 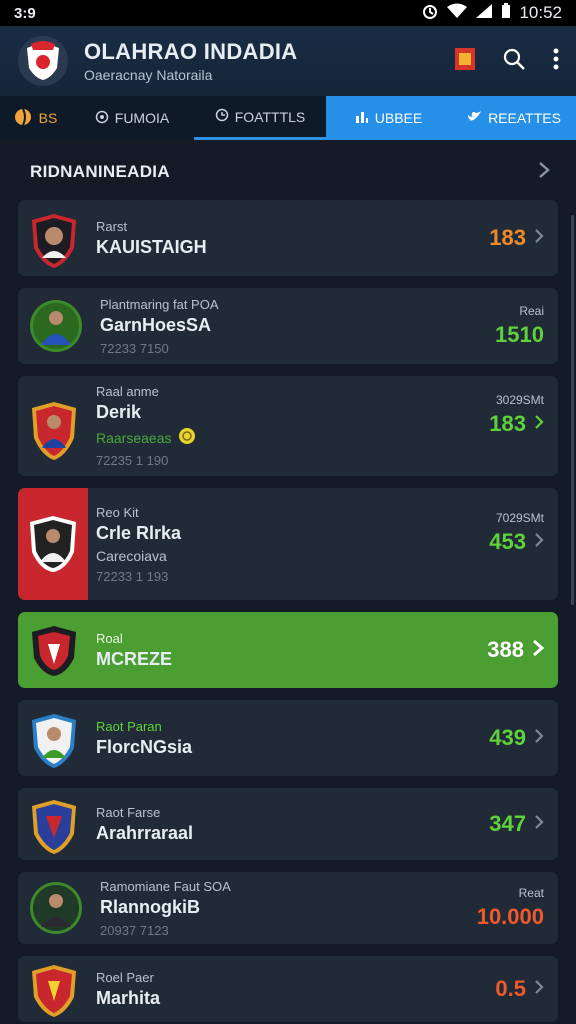 What do you see at coordinates (519, 334) in the screenshot?
I see `player-score: 1510` at bounding box center [519, 334].